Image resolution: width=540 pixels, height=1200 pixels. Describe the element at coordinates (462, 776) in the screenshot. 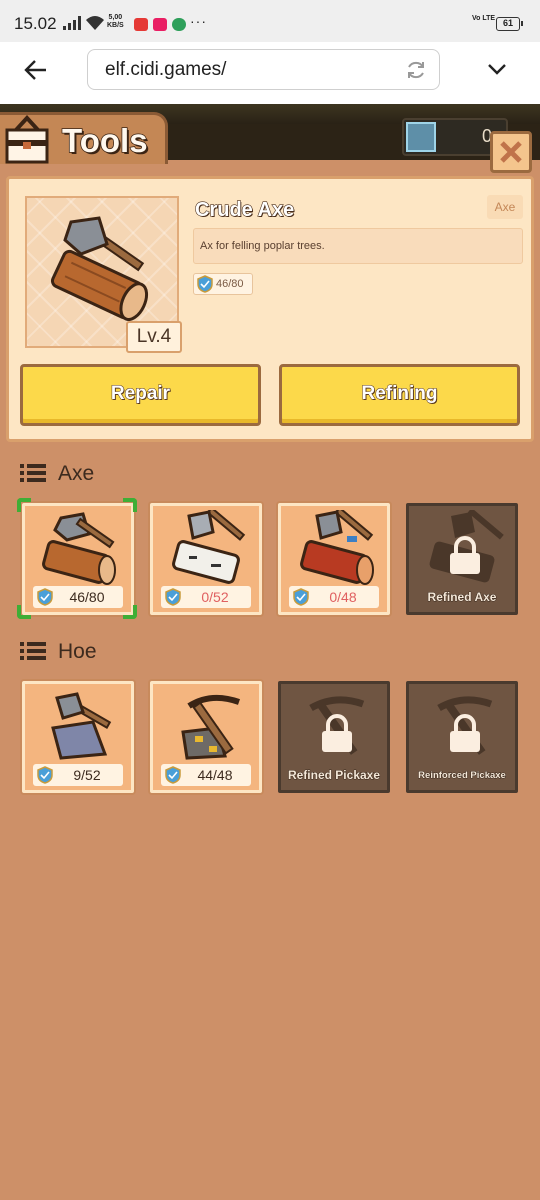

I see `locked-tool-name: Reinforced Pickaxe` at that location.